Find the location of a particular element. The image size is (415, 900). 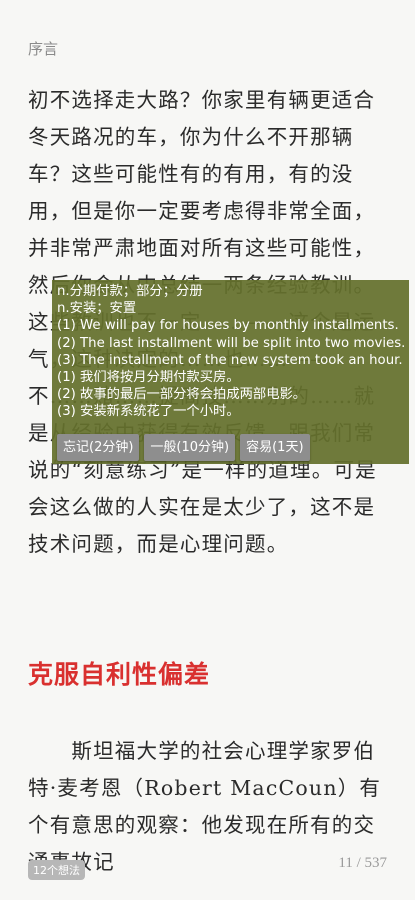

page-indicator: 11 / 537 is located at coordinates (362, 863).